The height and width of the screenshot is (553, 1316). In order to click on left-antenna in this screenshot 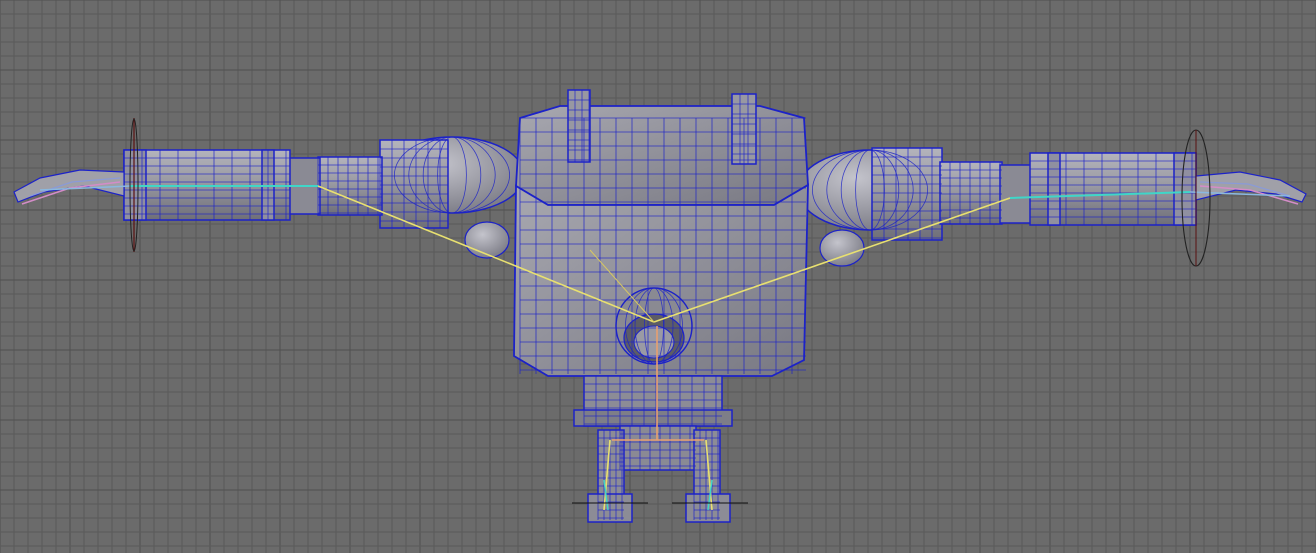, I will do `click(579, 126)`.